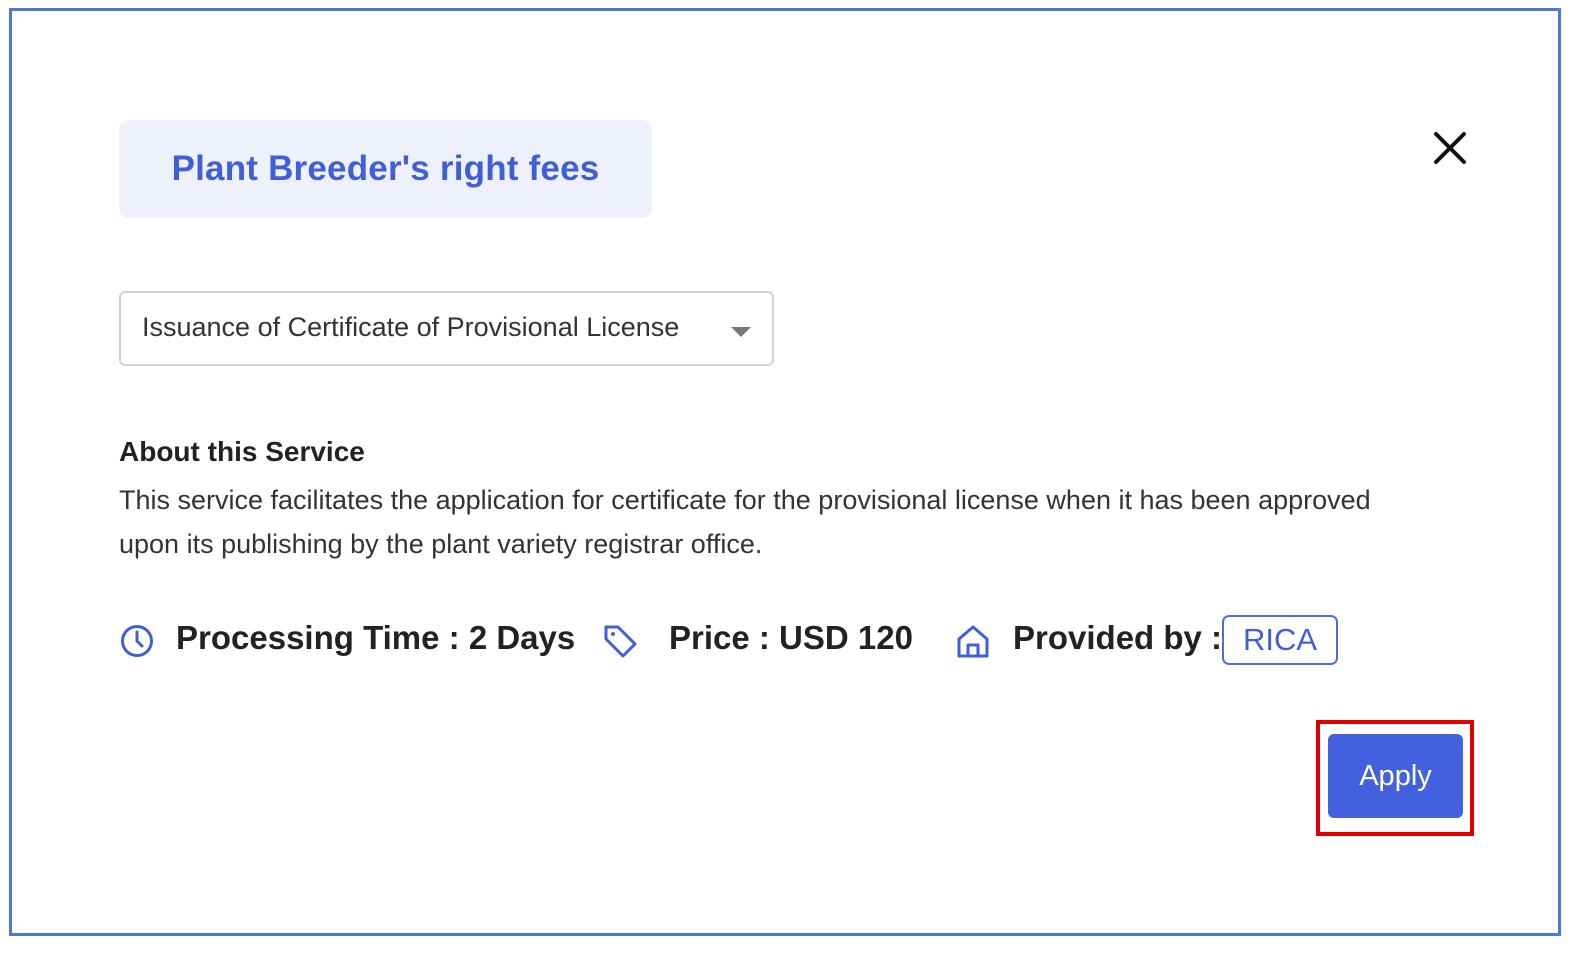 This screenshot has height=960, width=1587. What do you see at coordinates (620, 641) in the screenshot?
I see `price-tag-icon` at bounding box center [620, 641].